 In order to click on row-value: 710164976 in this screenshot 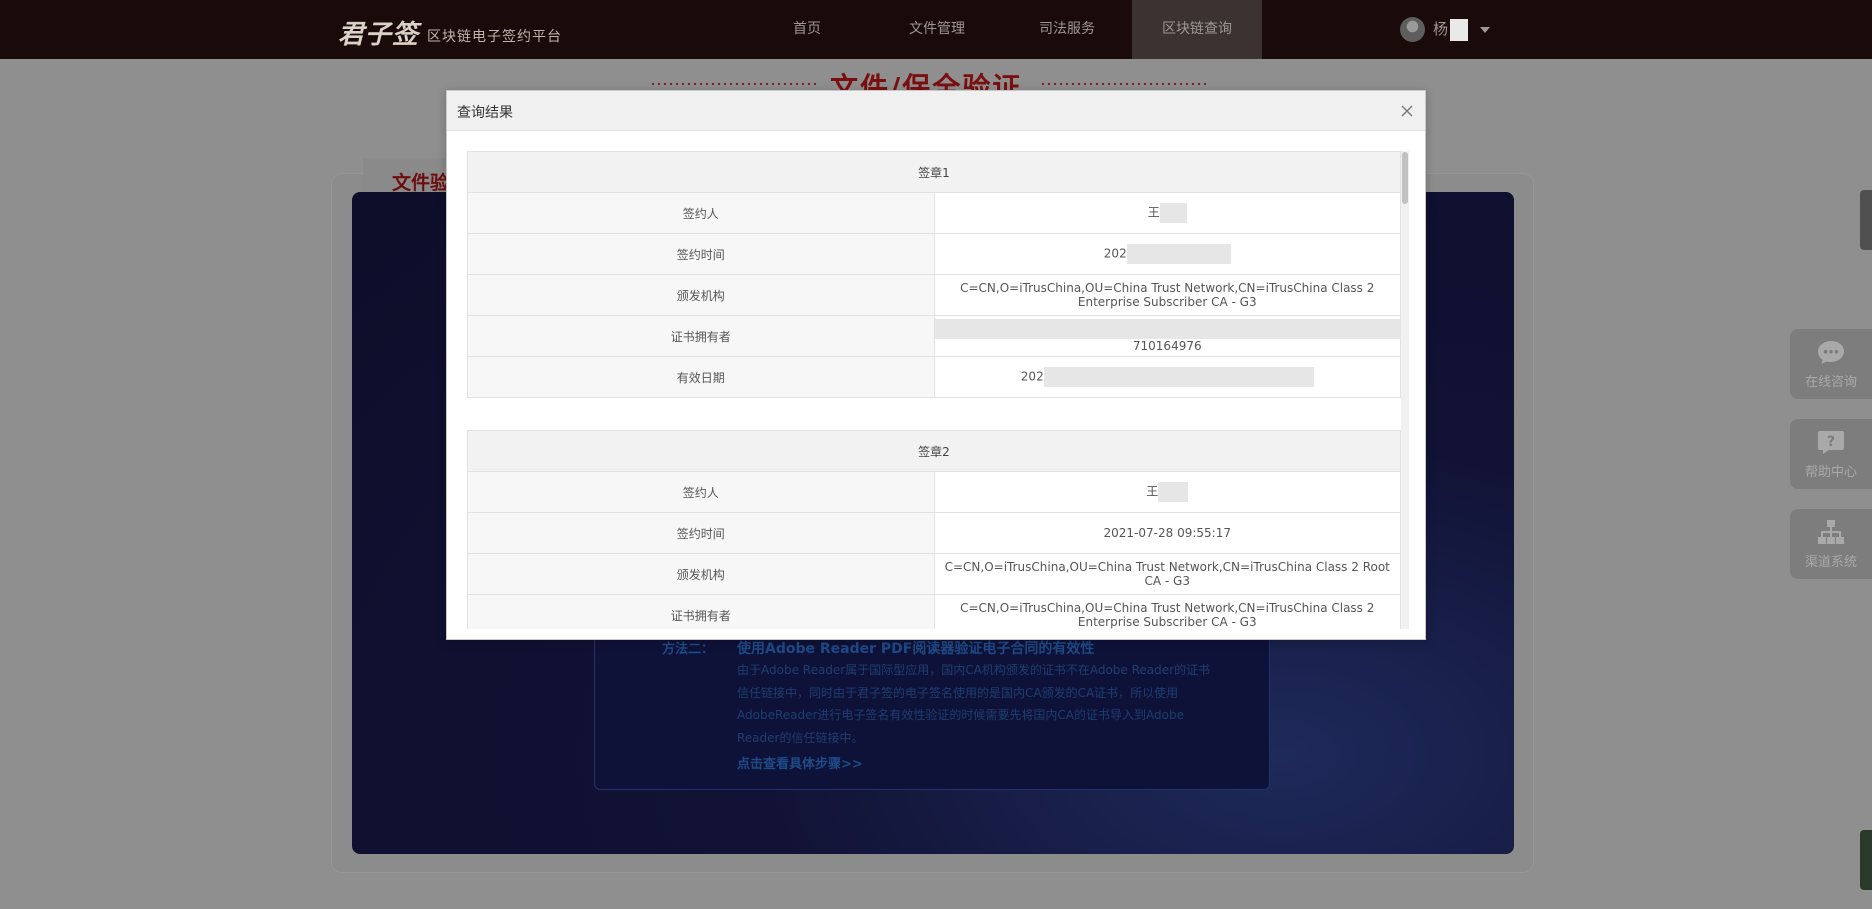, I will do `click(1171, 336)`.